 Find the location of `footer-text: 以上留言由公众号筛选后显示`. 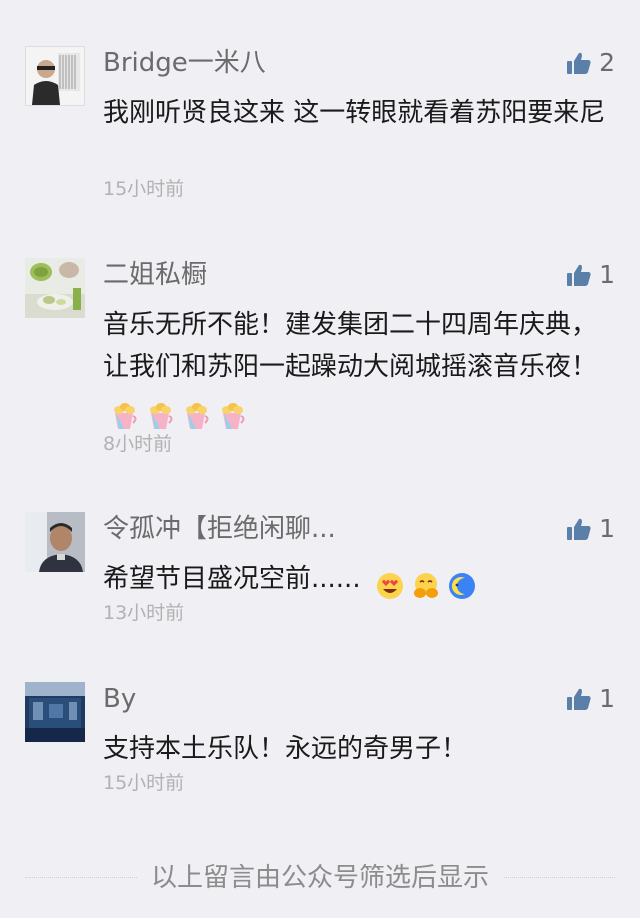

footer-text: 以上留言由公众号筛选后显示 is located at coordinates (319, 878).